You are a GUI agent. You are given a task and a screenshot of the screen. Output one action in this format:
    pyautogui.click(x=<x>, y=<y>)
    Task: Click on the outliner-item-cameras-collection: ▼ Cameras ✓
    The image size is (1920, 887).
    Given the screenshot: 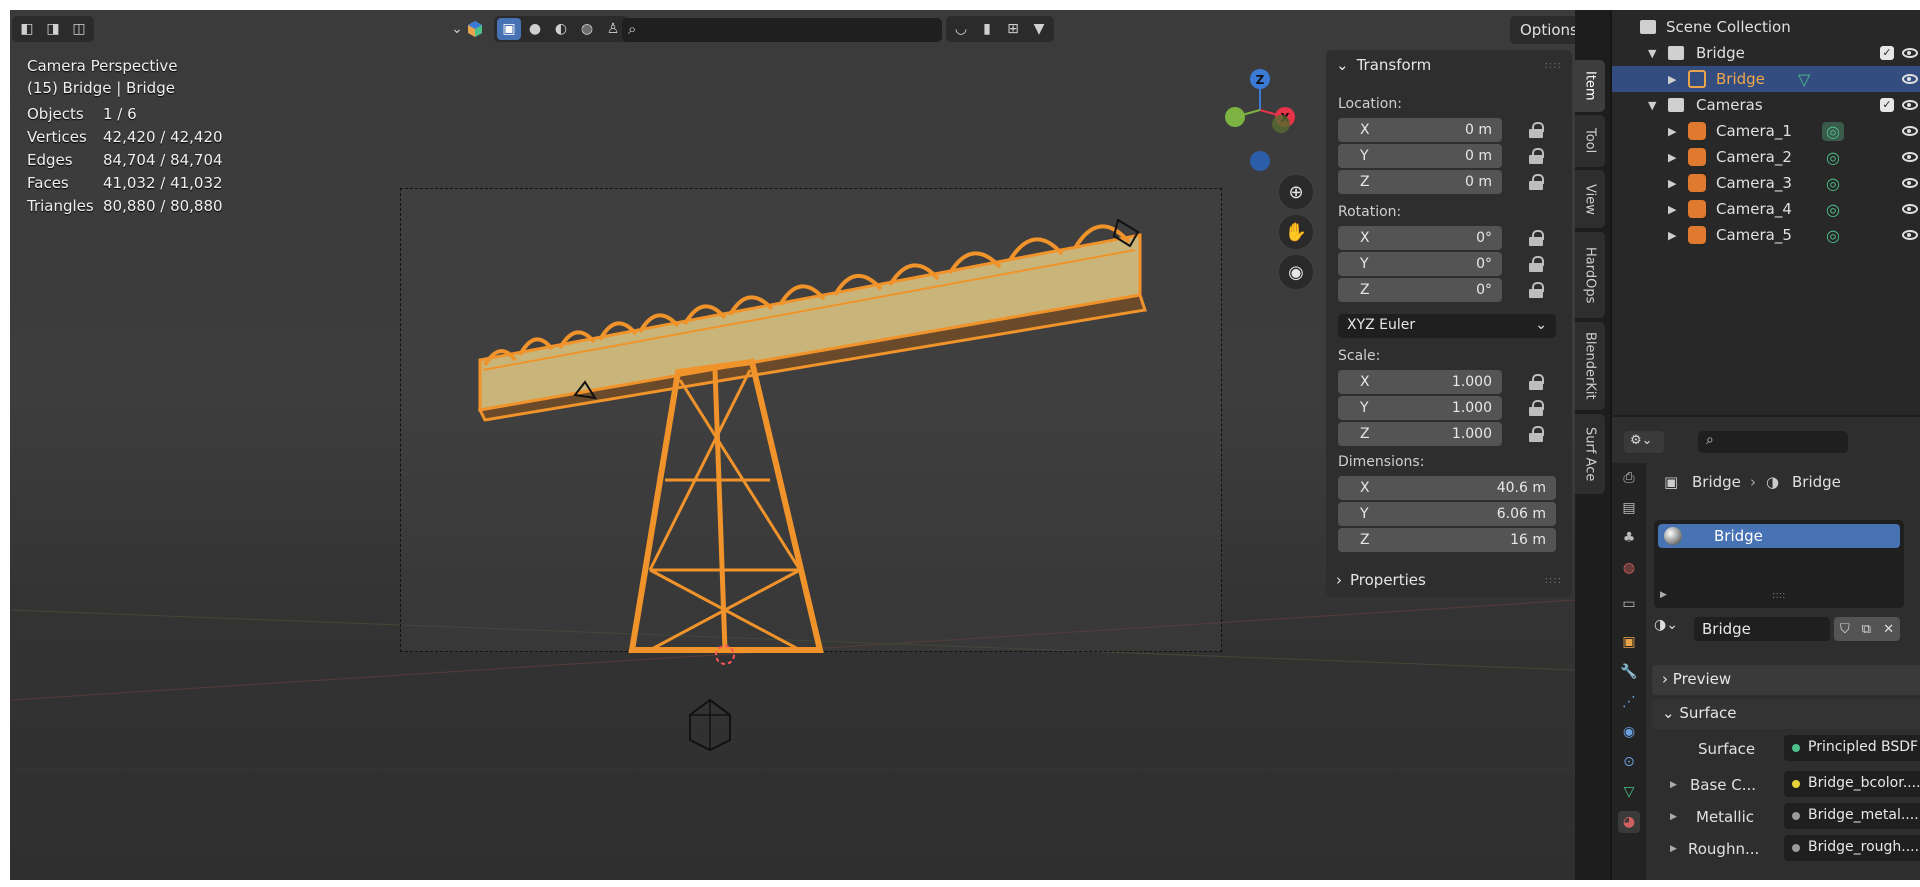 What is the action you would take?
    pyautogui.click(x=1766, y=105)
    